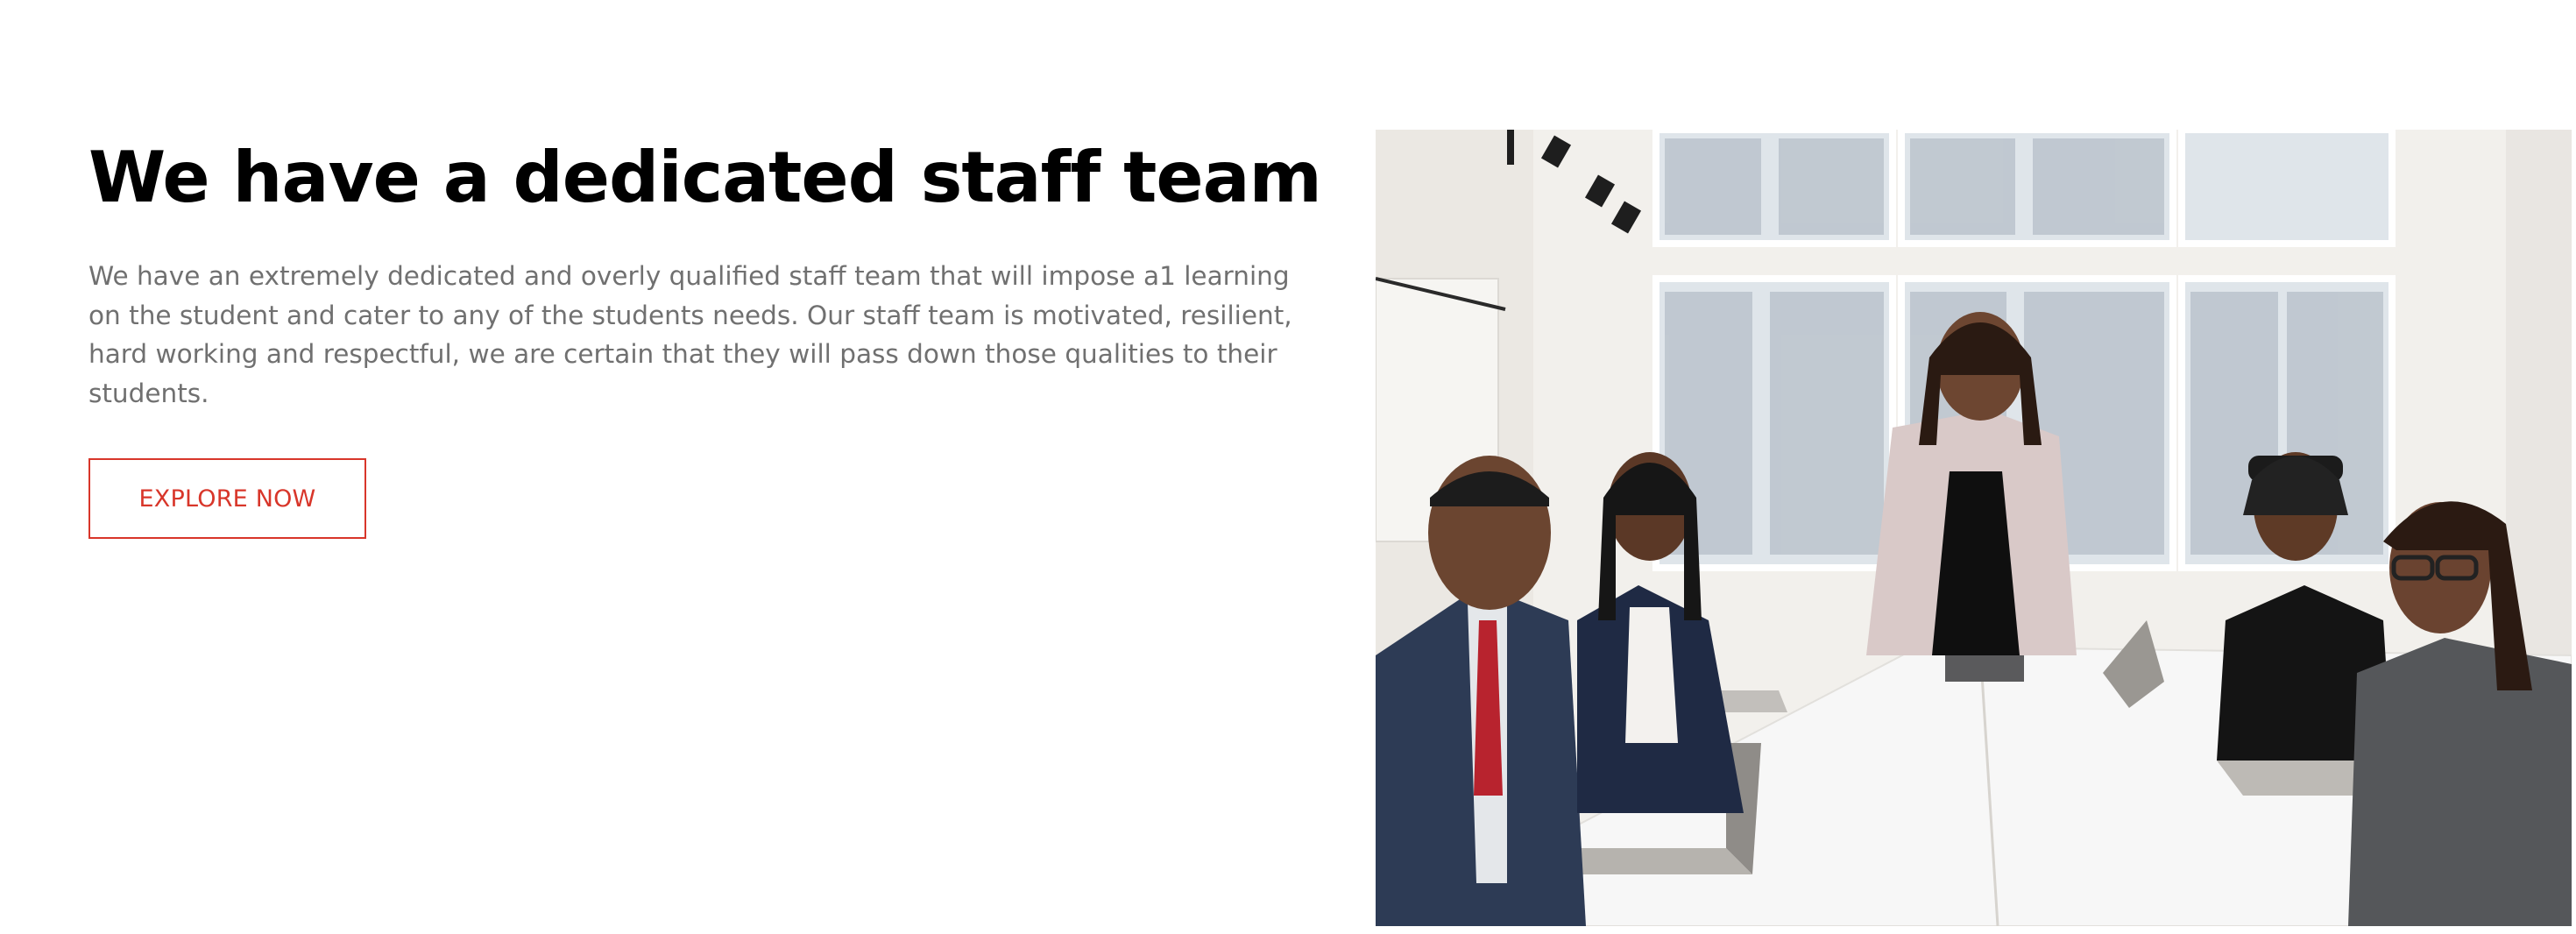 The width and height of the screenshot is (2576, 934). What do you see at coordinates (227, 498) in the screenshot?
I see `explore-now-button: EXPLORE NOW` at bounding box center [227, 498].